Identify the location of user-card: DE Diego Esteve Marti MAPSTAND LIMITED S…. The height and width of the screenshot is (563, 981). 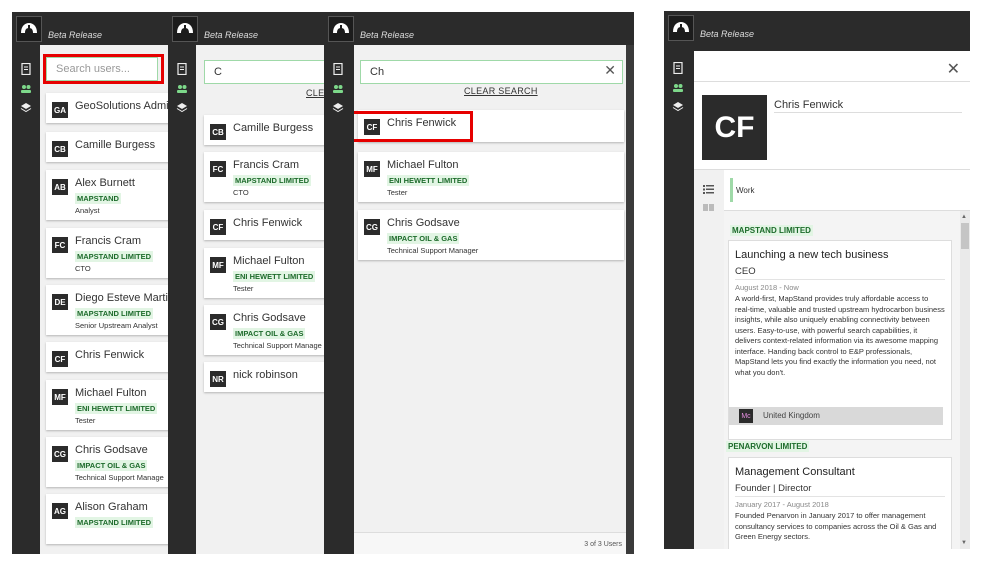
(107, 310).